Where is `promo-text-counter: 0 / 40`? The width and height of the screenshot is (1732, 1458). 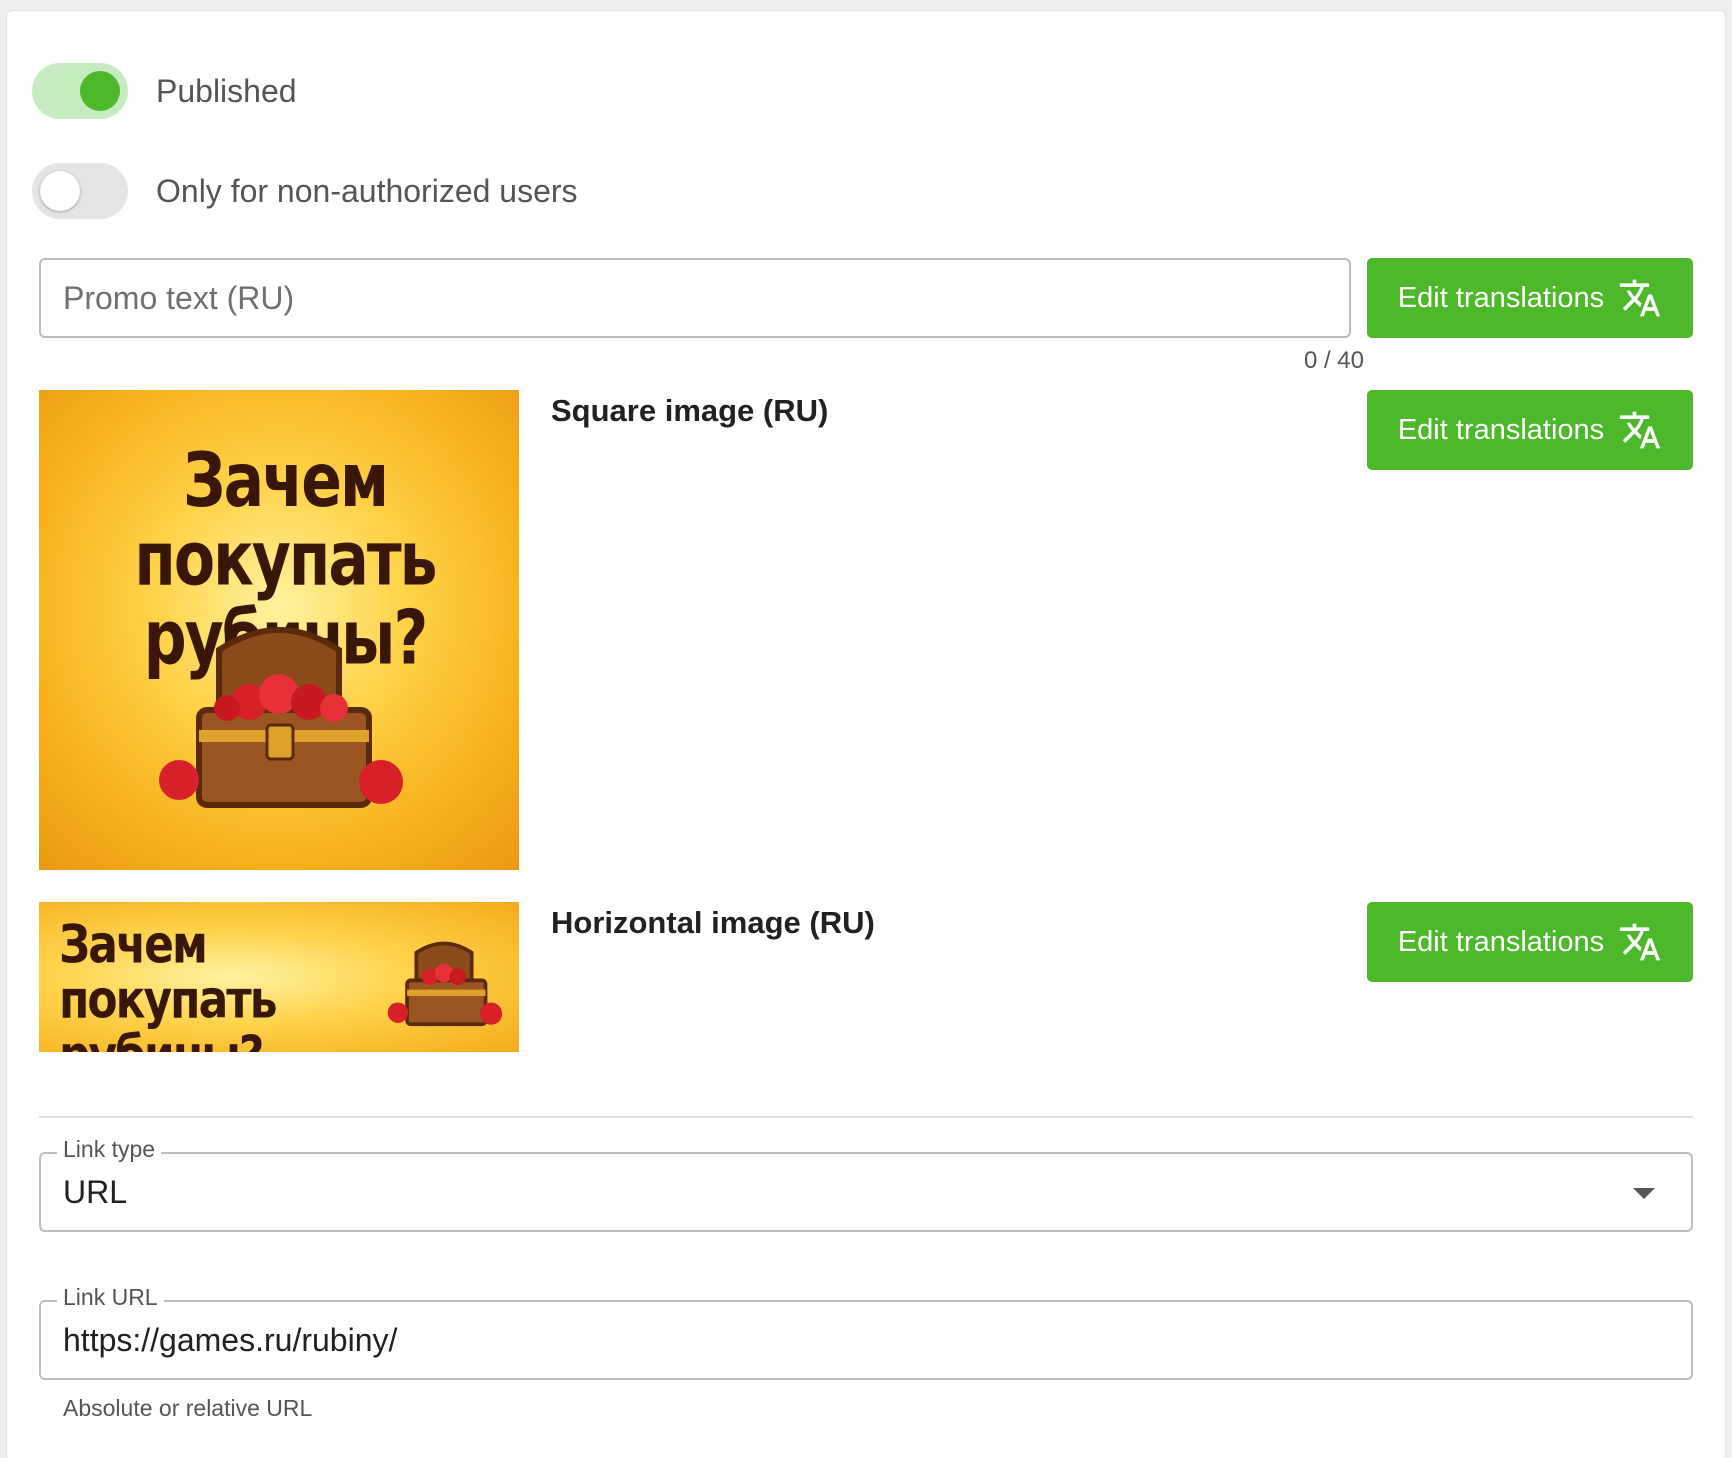 promo-text-counter: 0 / 40 is located at coordinates (1333, 360).